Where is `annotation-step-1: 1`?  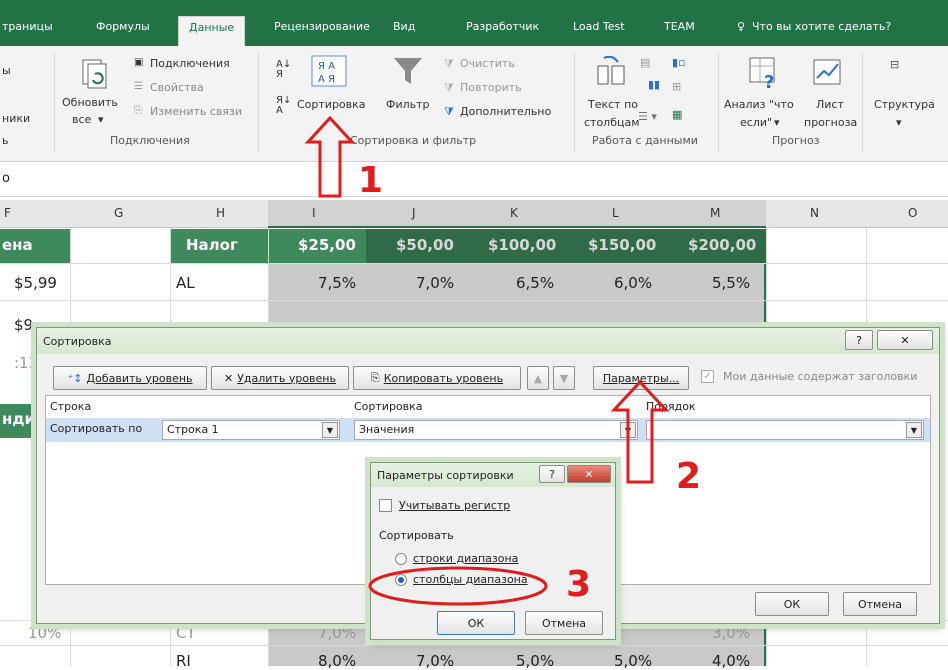
annotation-step-1: 1 is located at coordinates (371, 180).